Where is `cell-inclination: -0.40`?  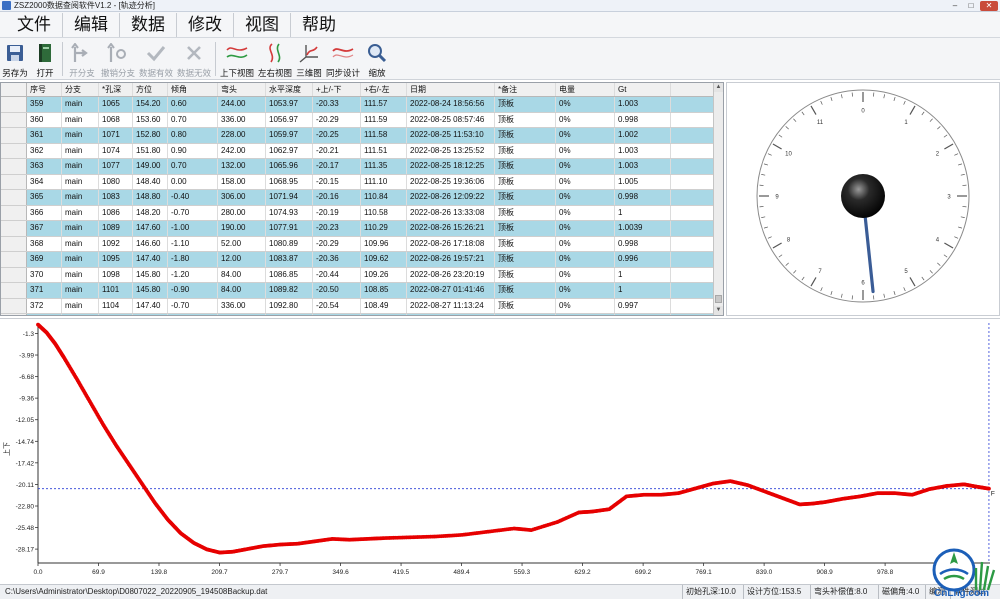
cell-inclination: -0.40 is located at coordinates (193, 197).